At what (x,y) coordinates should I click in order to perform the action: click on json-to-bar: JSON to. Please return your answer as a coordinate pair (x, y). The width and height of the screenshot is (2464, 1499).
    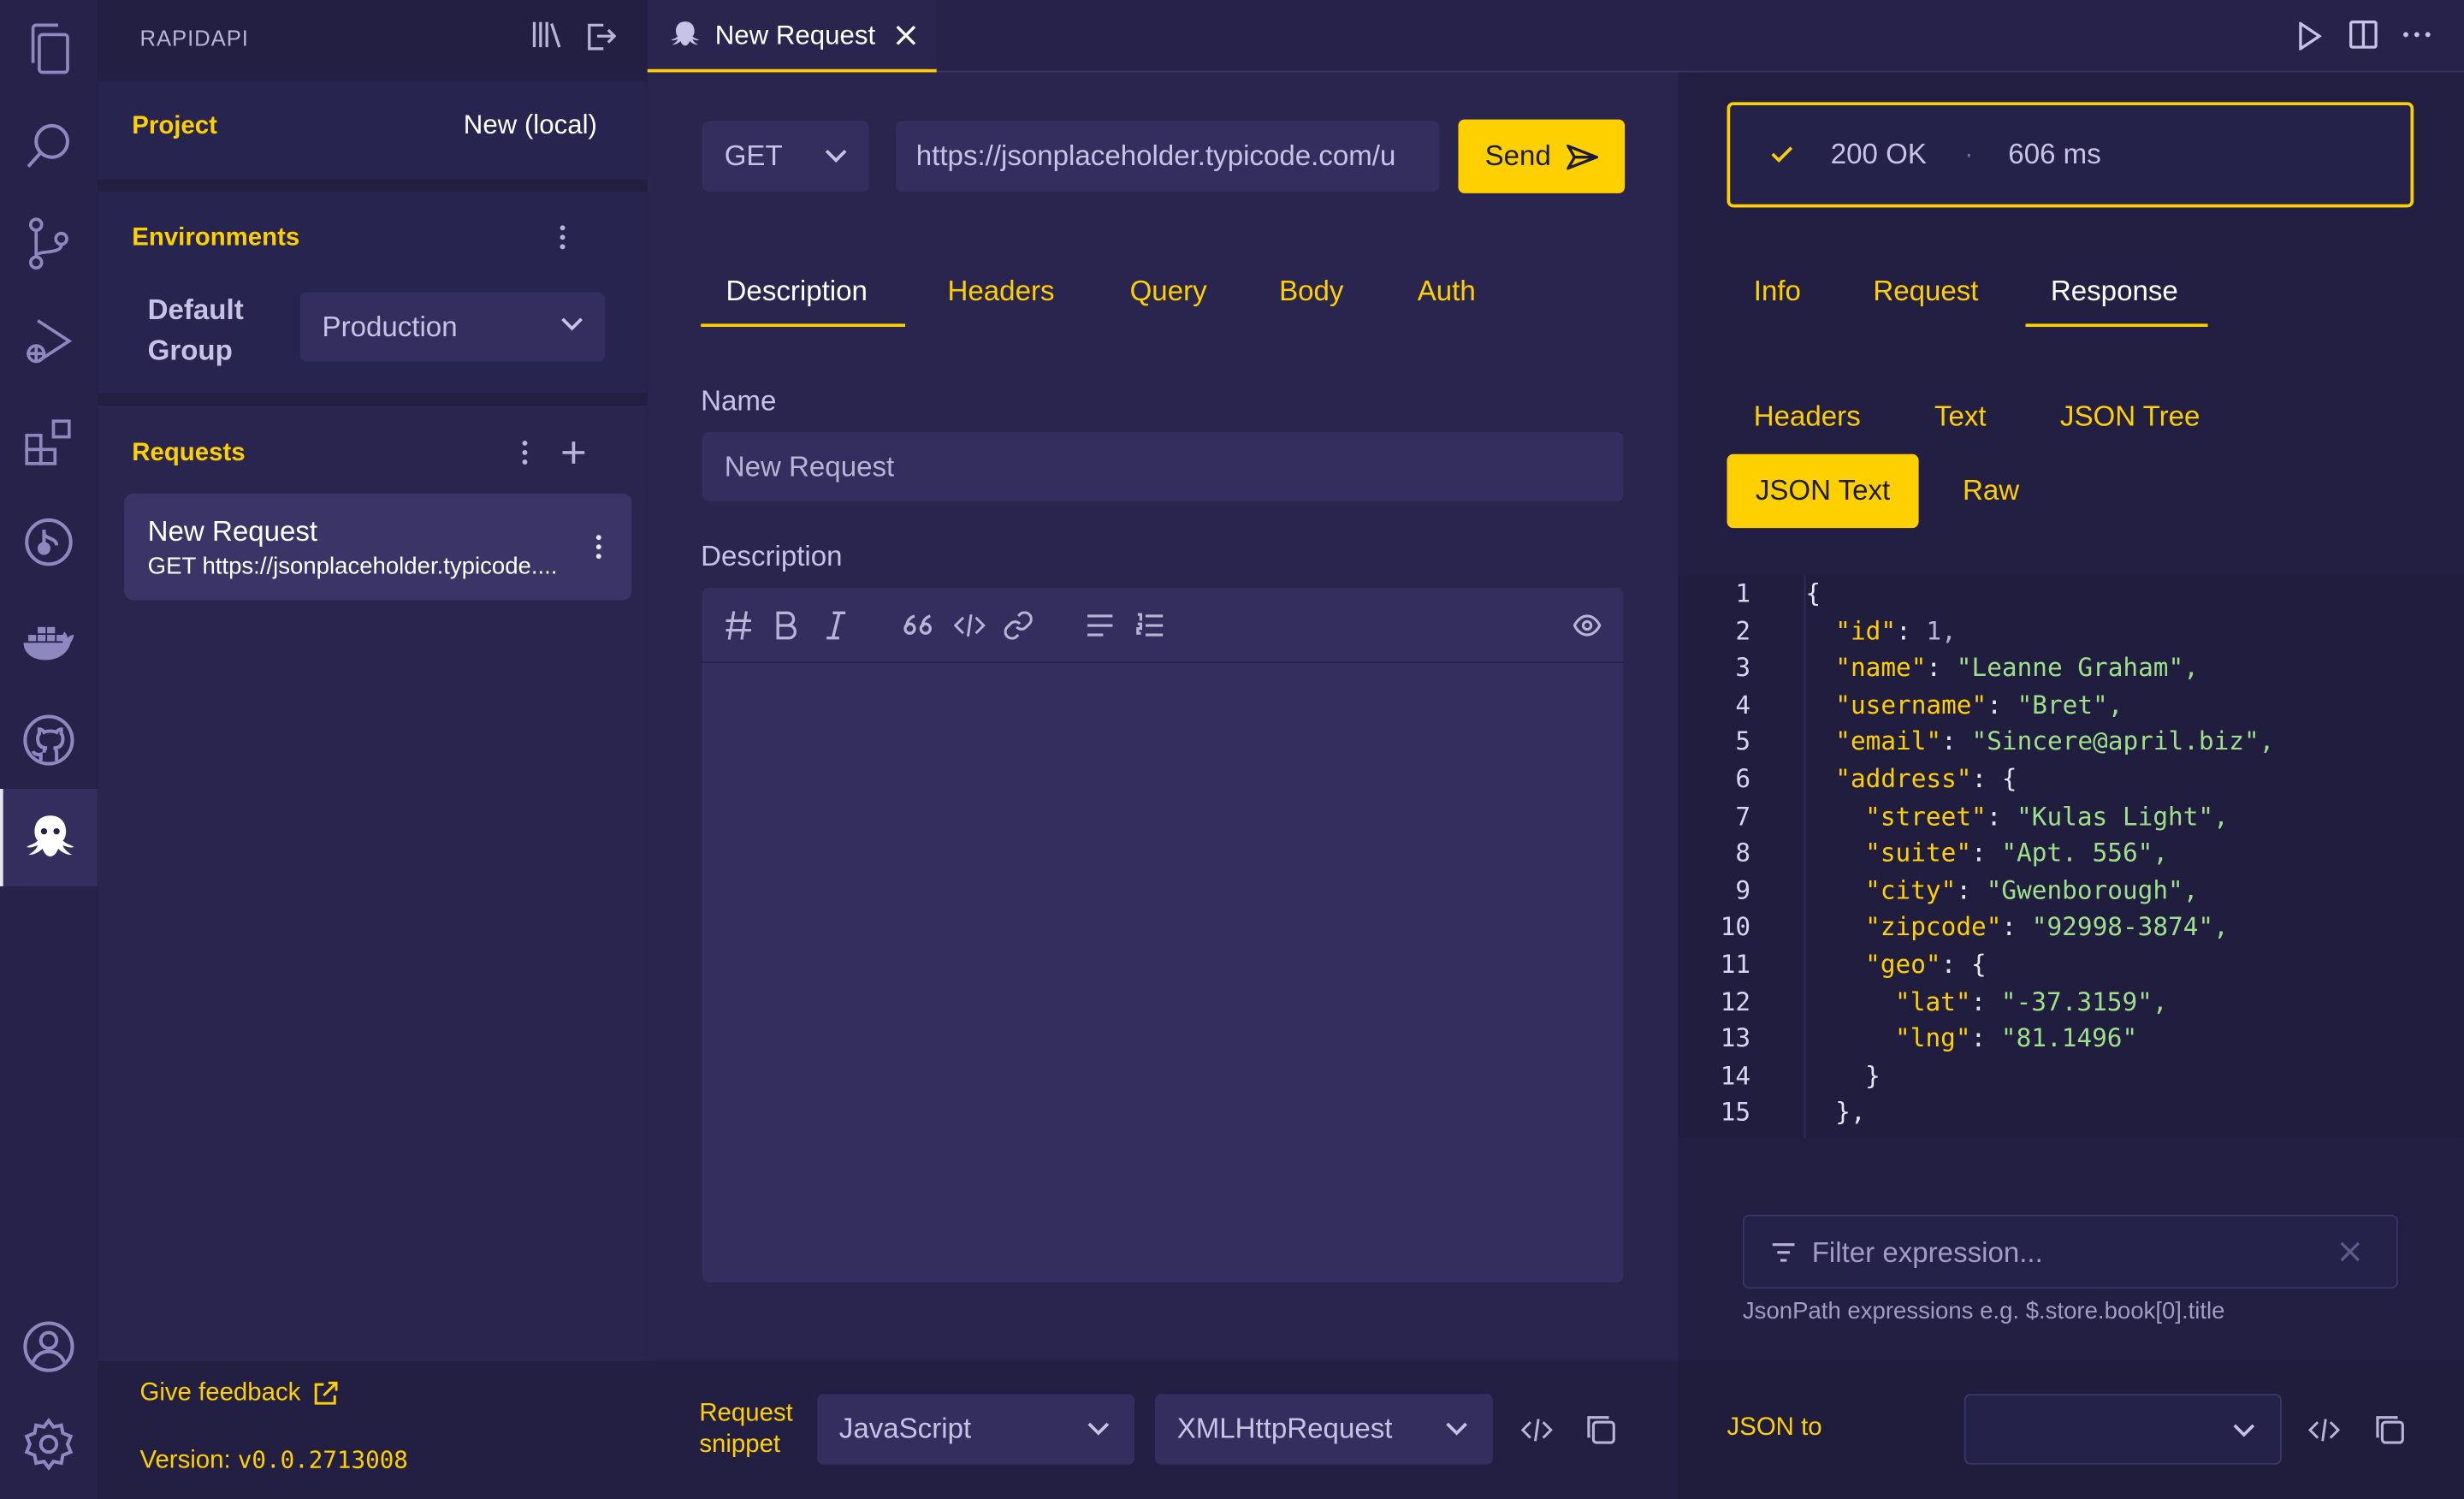
    Looking at the image, I should click on (2071, 1429).